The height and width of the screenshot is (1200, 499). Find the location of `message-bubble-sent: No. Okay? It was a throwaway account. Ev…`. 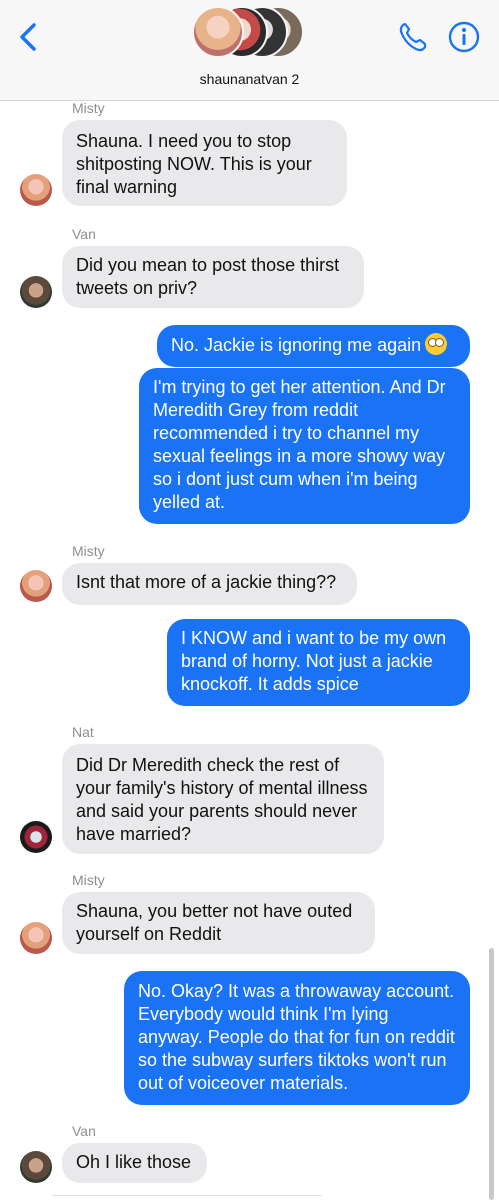

message-bubble-sent: No. Okay? It was a throwaway account. Ev… is located at coordinates (297, 1038).